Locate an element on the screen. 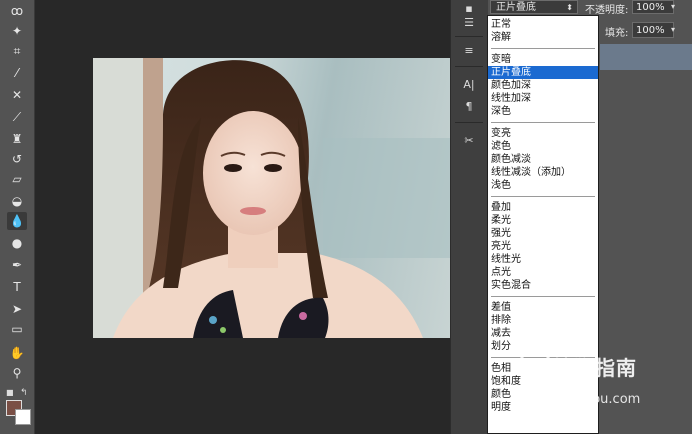 The height and width of the screenshot is (434, 692). blend-mode-option: 线性加深 is located at coordinates (543, 98).